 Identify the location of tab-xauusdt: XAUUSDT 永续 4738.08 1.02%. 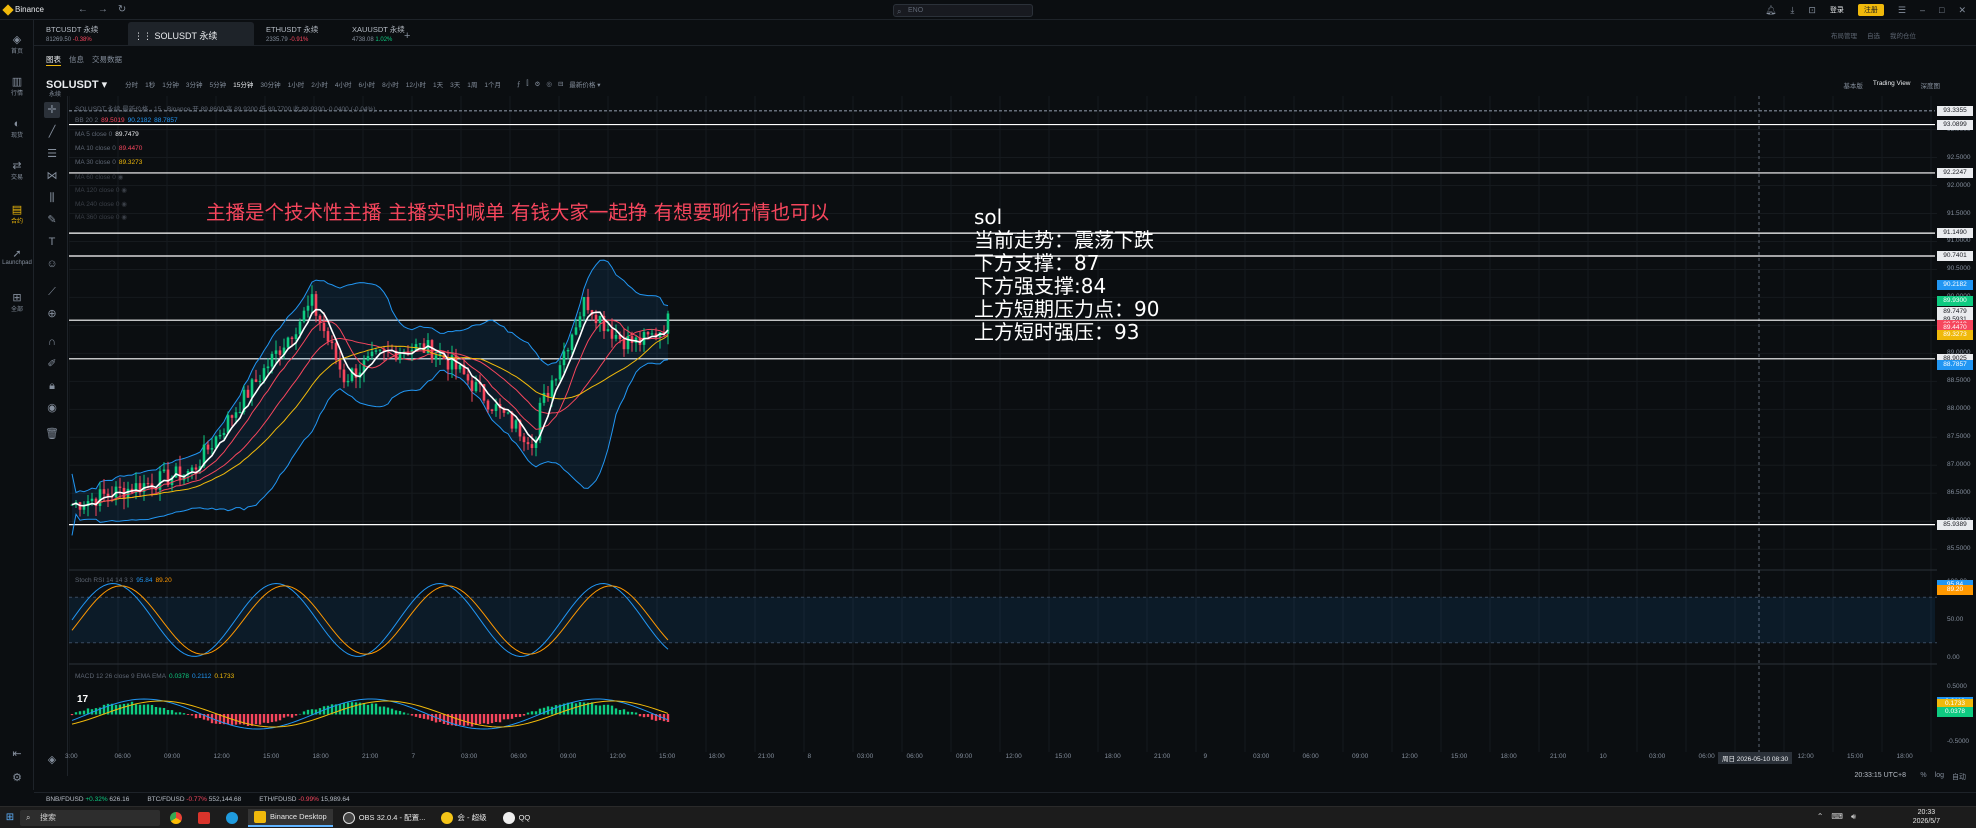
(386, 33).